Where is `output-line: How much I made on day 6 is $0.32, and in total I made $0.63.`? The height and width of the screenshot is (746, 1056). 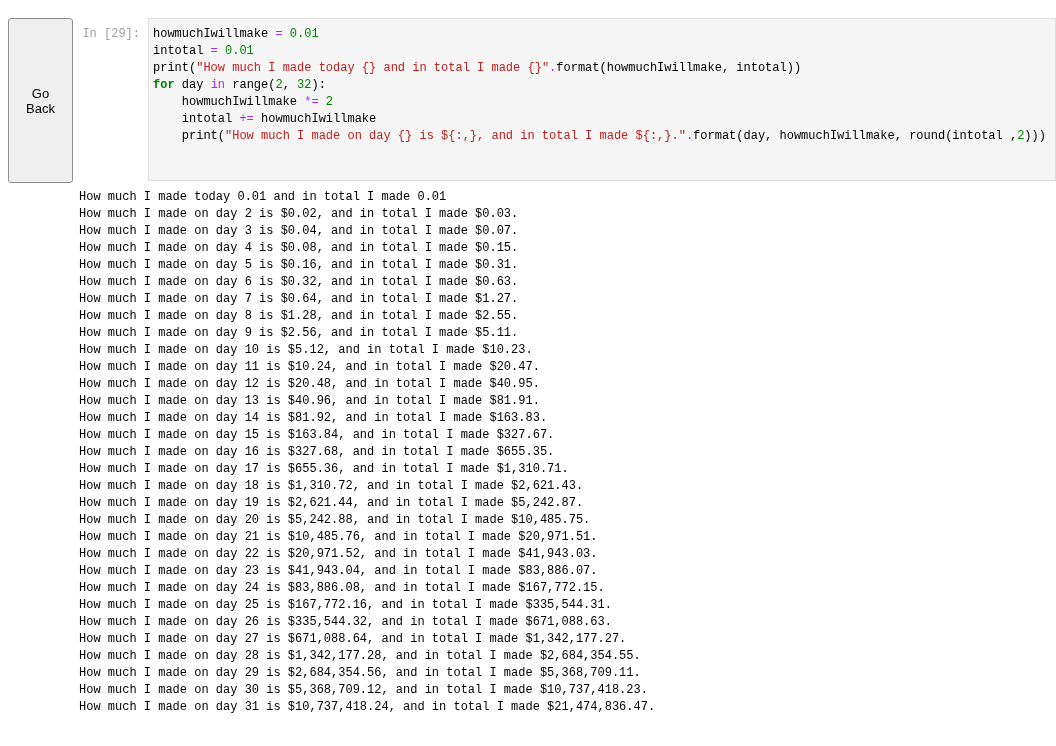
output-line: How much I made on day 6 is $0.32, and in total I made $0.63. is located at coordinates (299, 282).